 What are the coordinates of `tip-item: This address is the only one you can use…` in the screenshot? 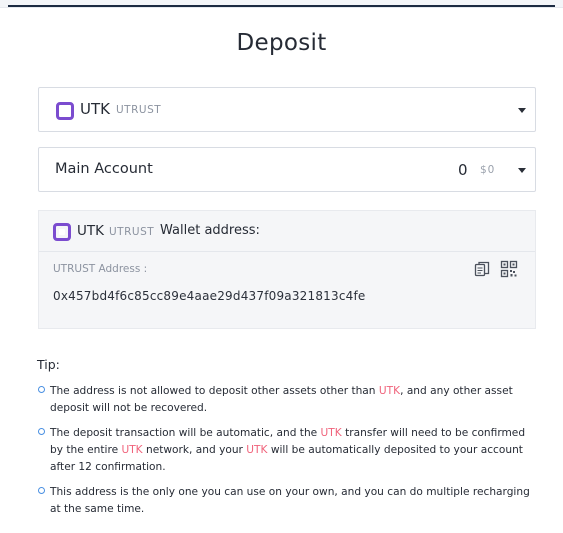 It's located at (287, 501).